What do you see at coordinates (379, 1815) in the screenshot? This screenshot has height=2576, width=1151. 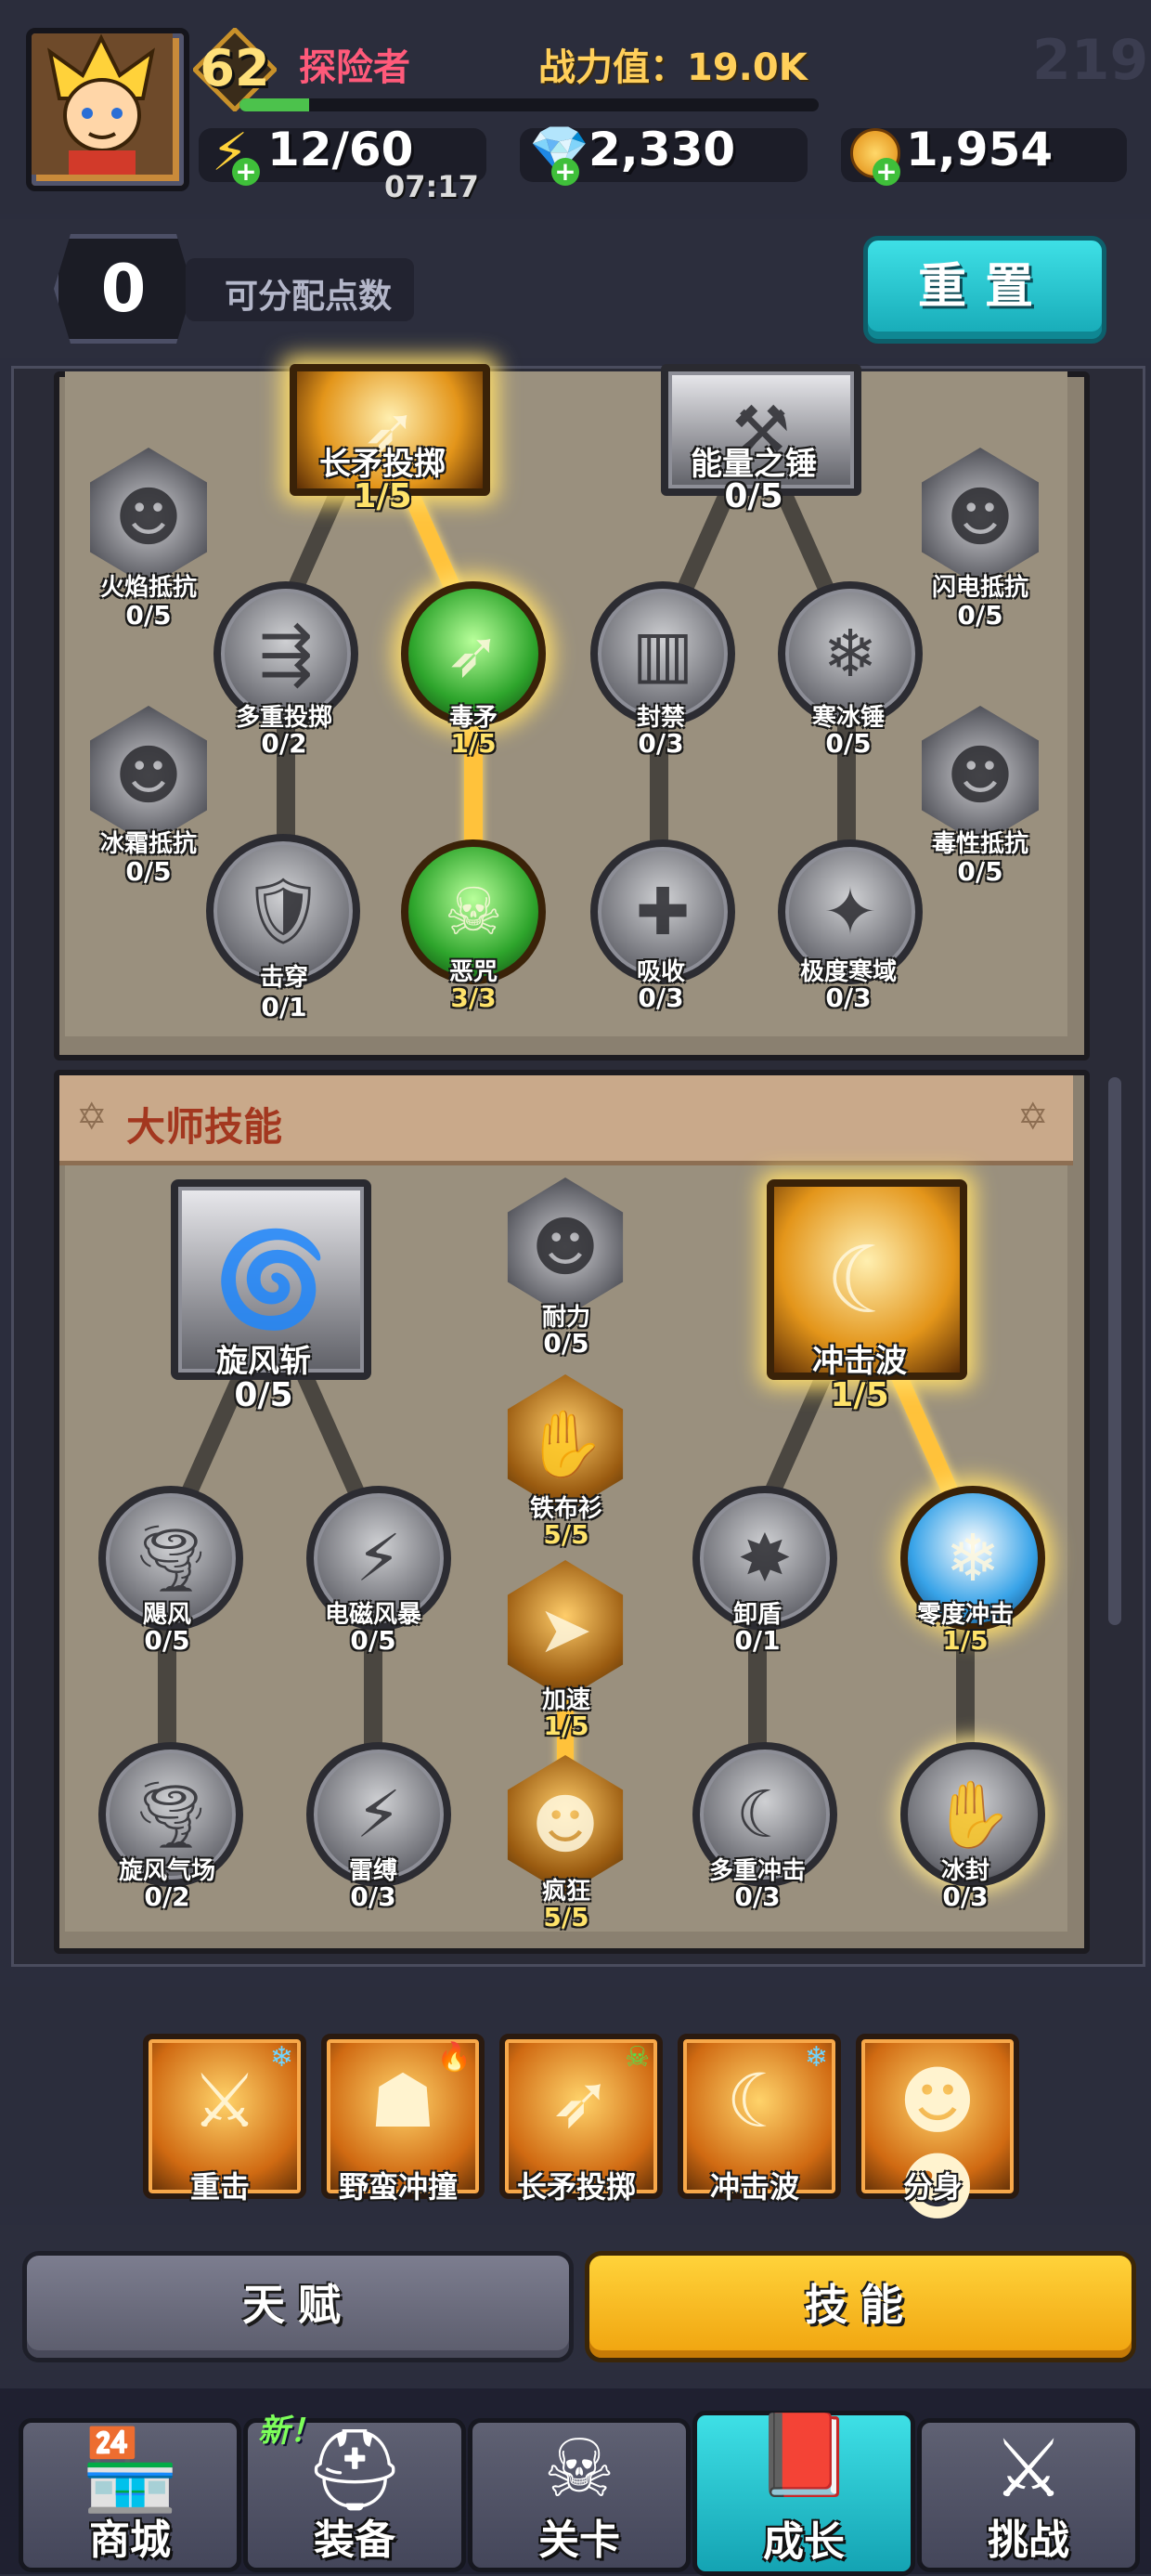 I see `thunder-bind-icon: ⚡` at bounding box center [379, 1815].